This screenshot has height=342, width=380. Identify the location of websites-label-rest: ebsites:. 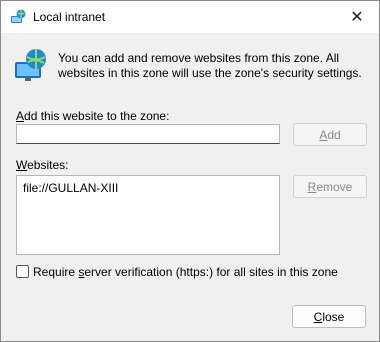
(48, 165).